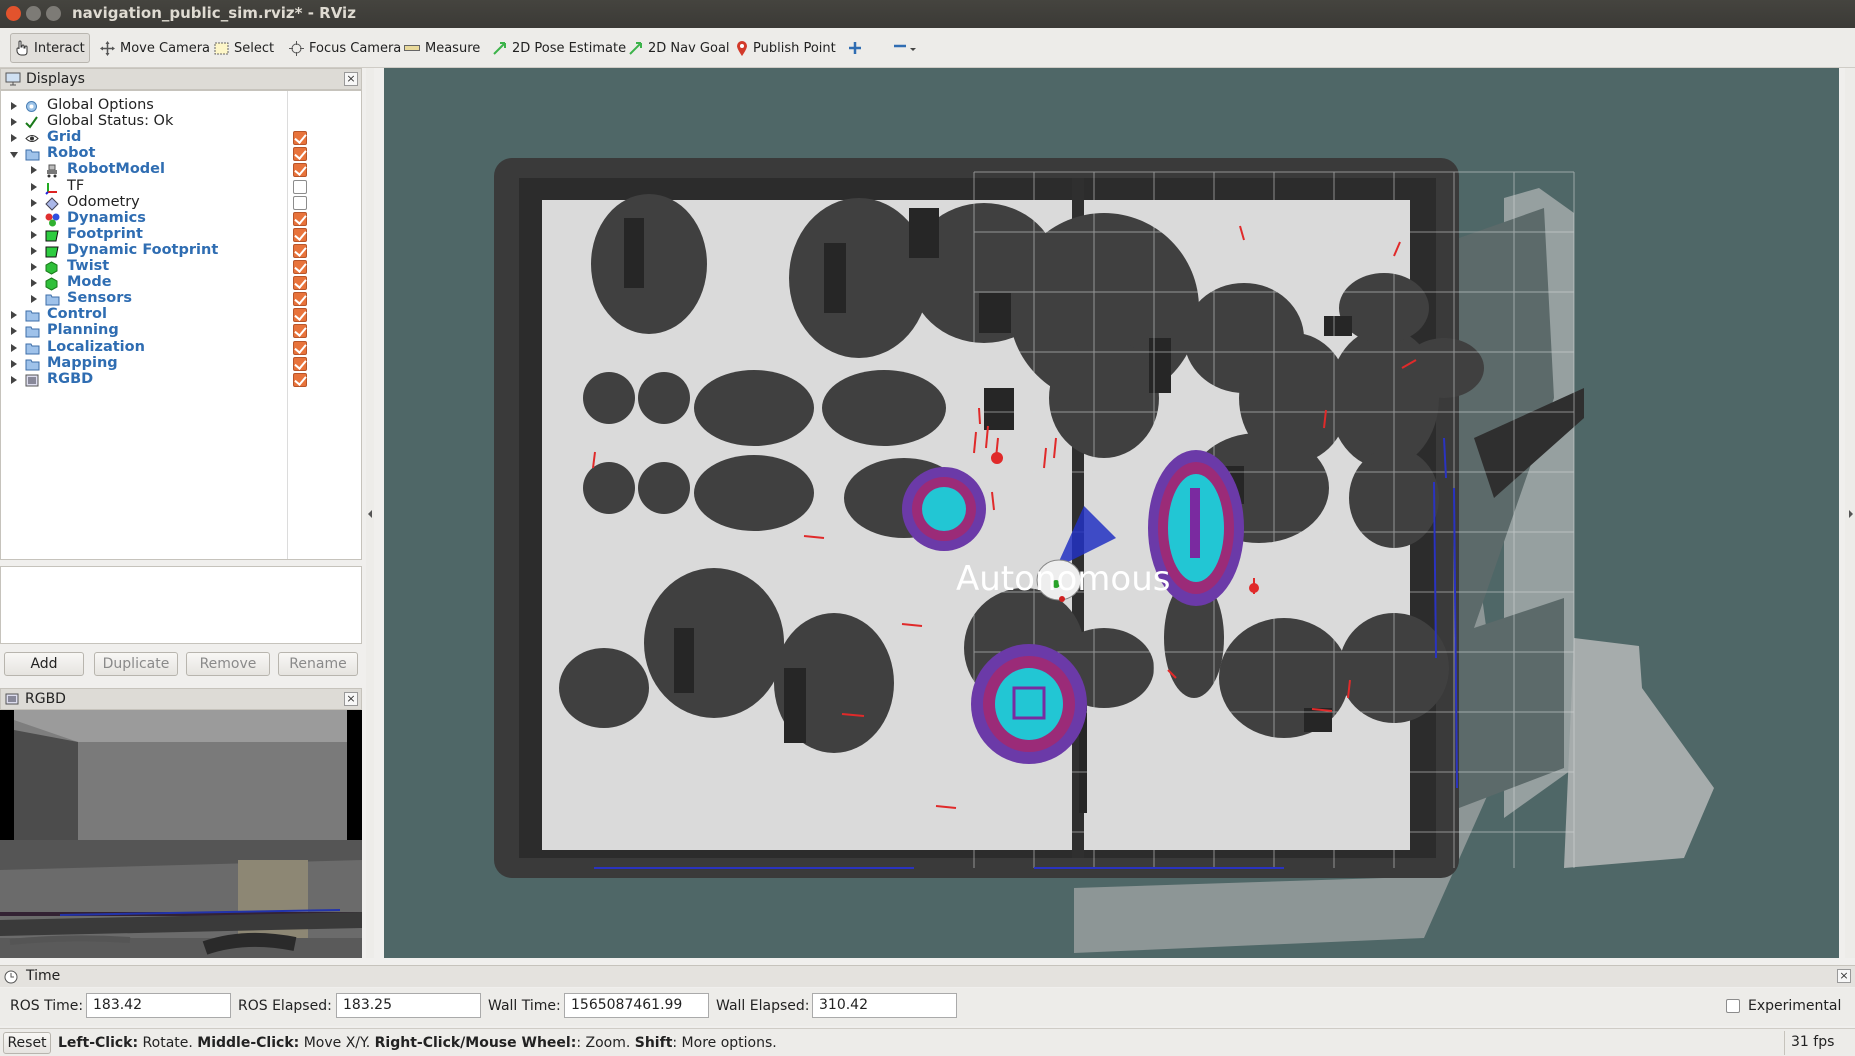 This screenshot has height=1056, width=1855. I want to click on reset-button: Reset, so click(27, 1043).